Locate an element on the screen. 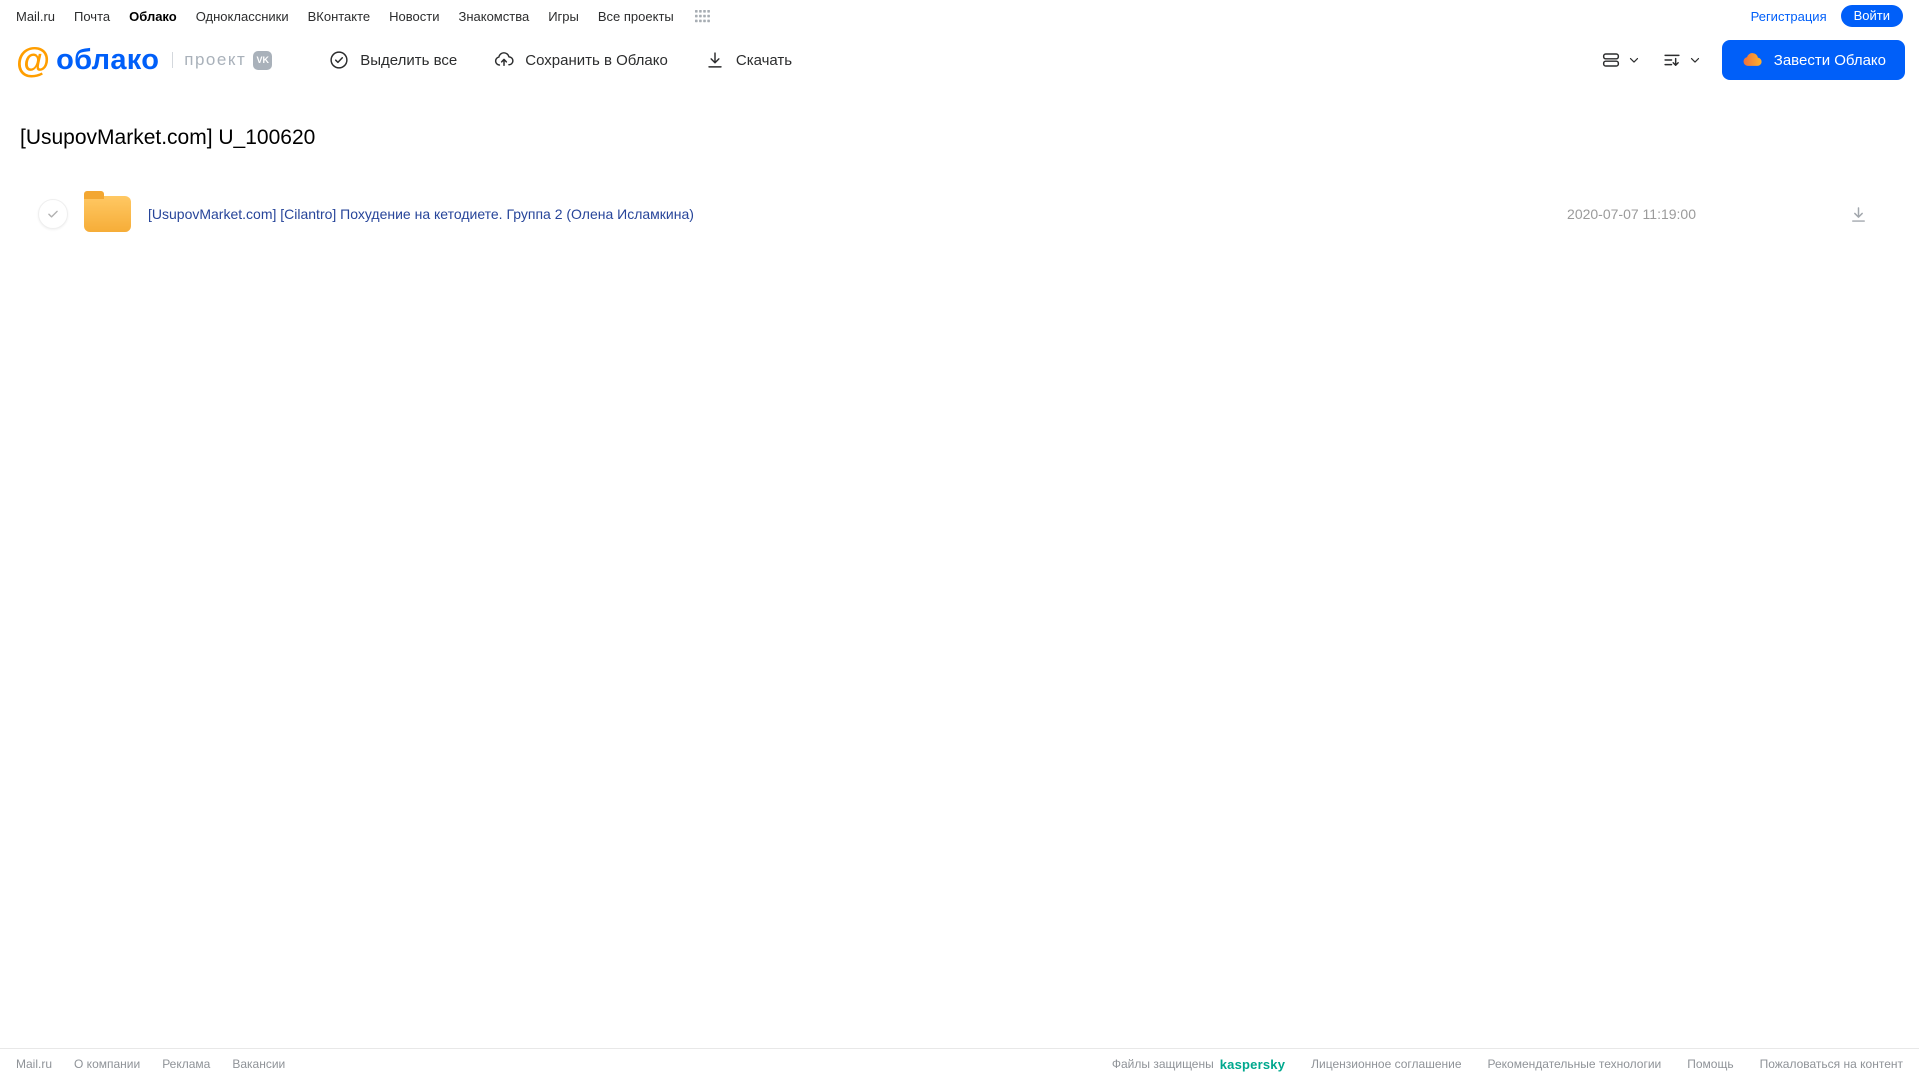 The height and width of the screenshot is (1079, 1919). all-projects-grid-icon is located at coordinates (702, 16).